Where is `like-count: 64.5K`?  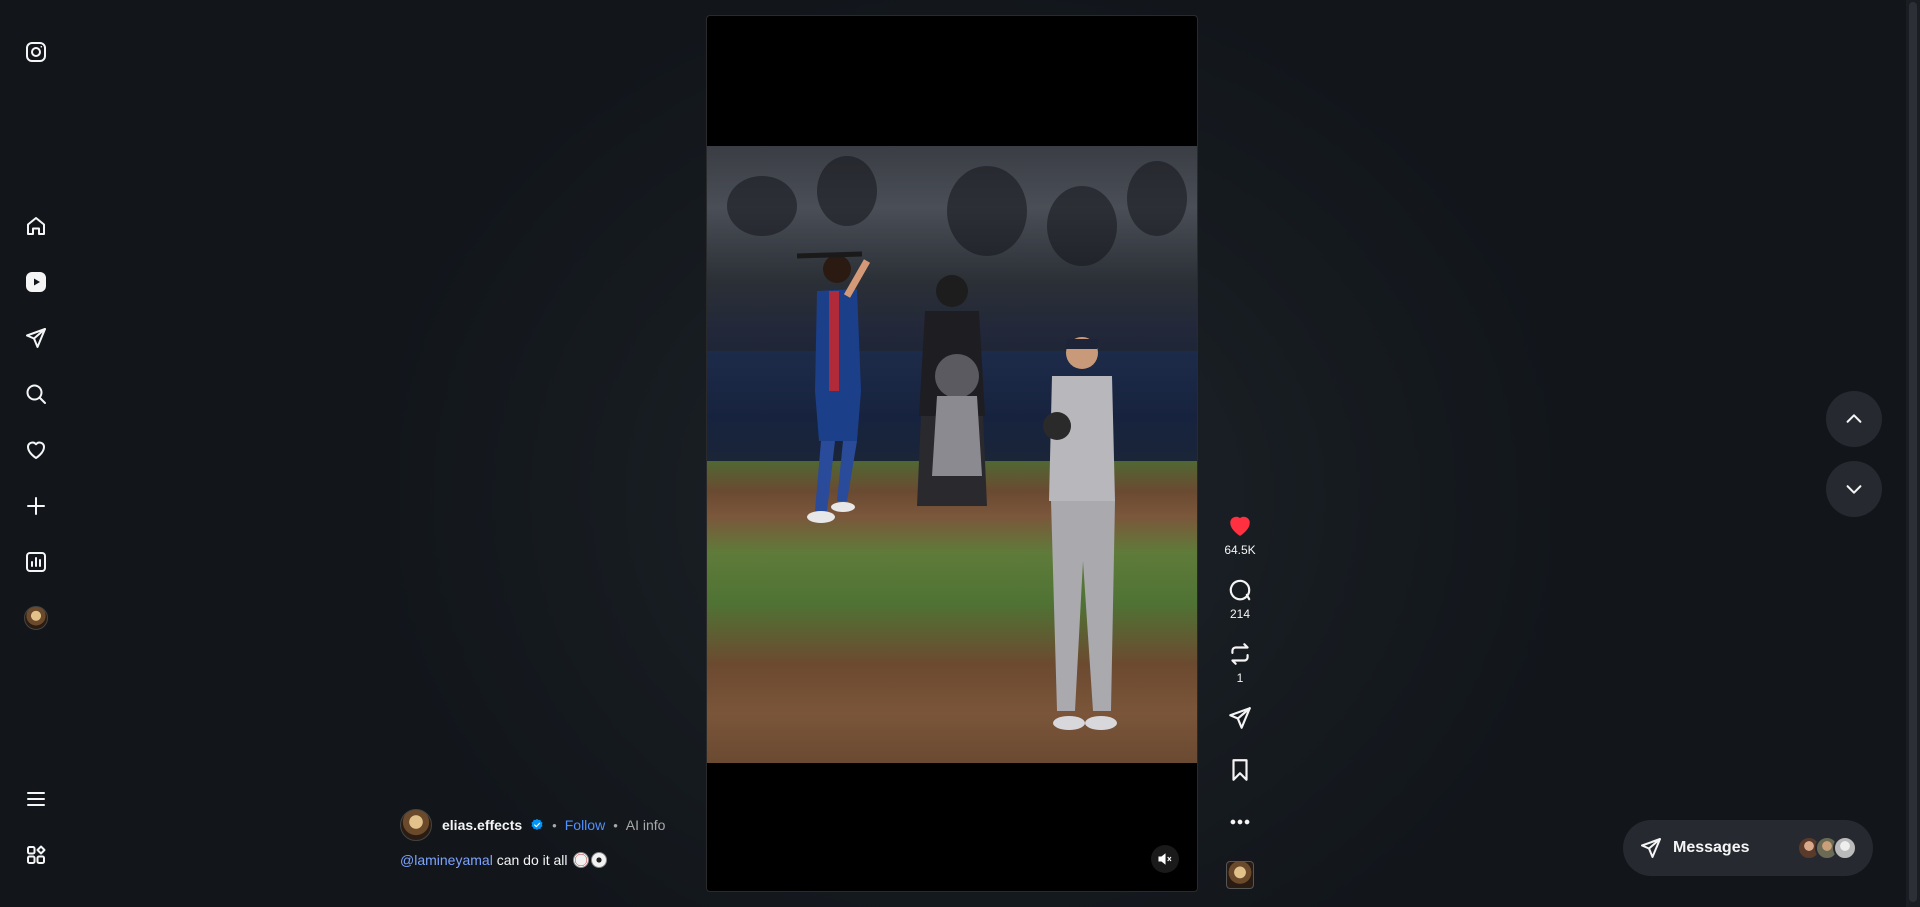 like-count: 64.5K is located at coordinates (1239, 550).